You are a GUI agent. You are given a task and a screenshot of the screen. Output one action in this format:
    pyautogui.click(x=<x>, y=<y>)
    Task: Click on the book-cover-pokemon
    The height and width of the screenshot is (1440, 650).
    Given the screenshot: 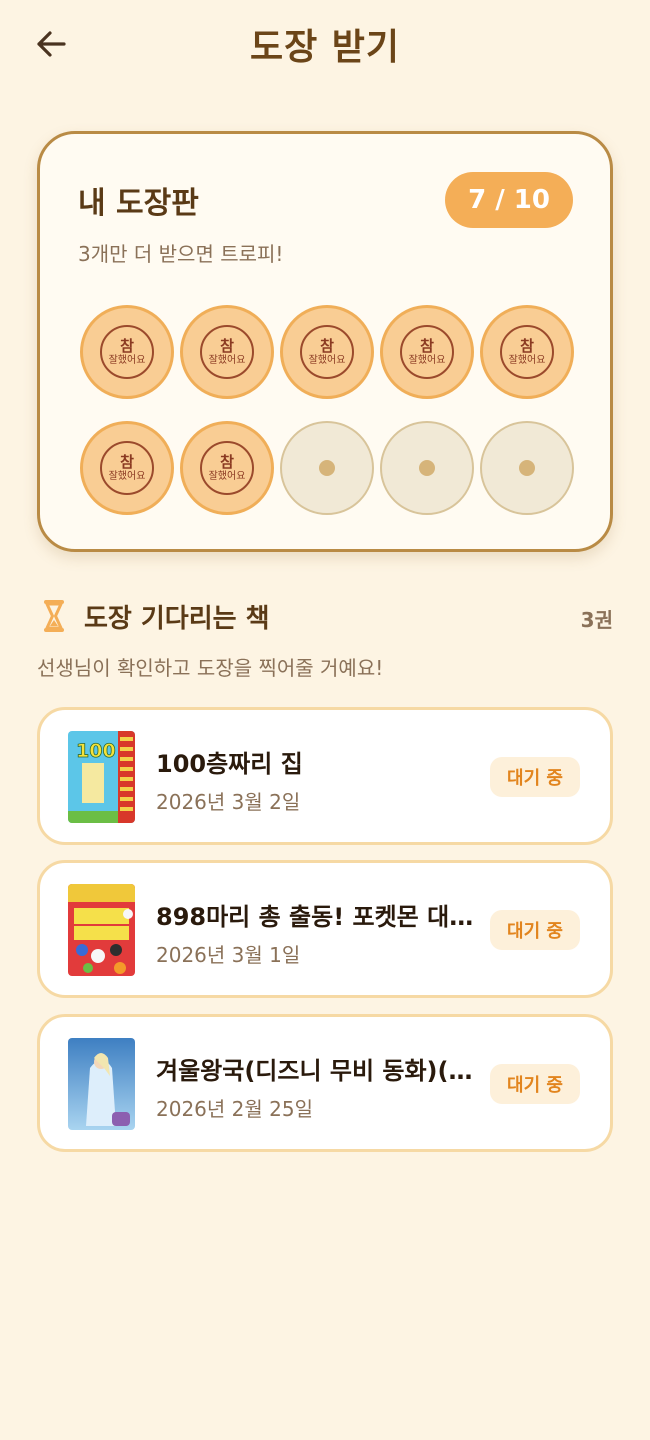 What is the action you would take?
    pyautogui.click(x=101, y=930)
    